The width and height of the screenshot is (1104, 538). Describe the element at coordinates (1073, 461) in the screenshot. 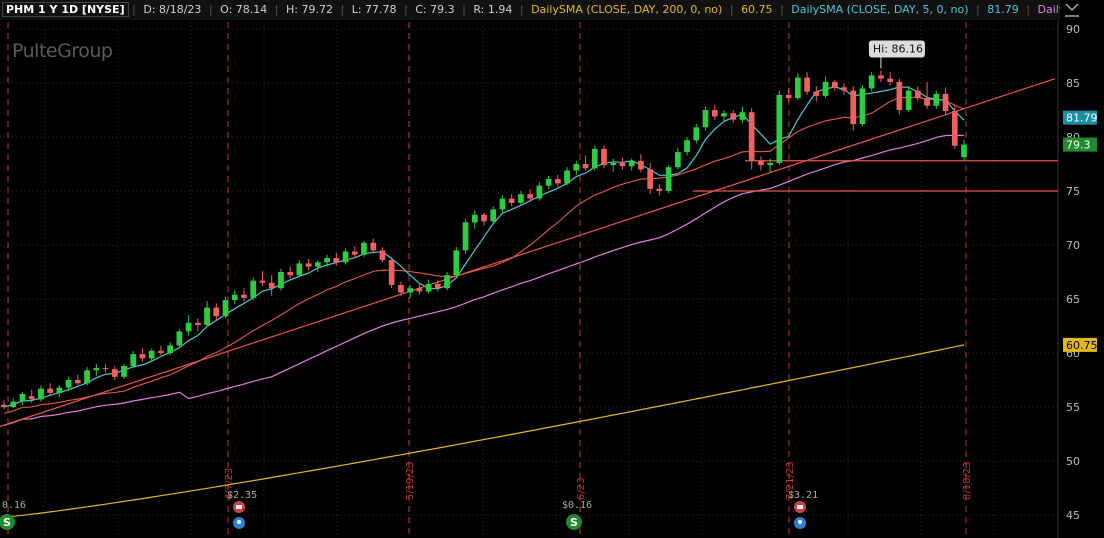

I see `price-tick-label: 50` at that location.